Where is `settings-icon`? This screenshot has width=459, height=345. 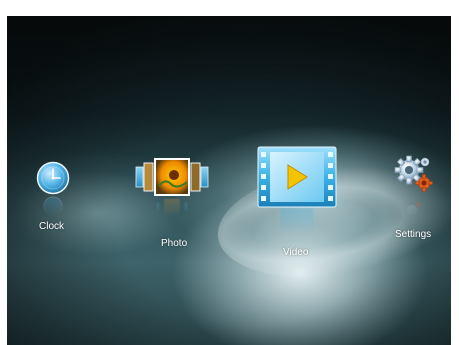 settings-icon is located at coordinates (413, 173).